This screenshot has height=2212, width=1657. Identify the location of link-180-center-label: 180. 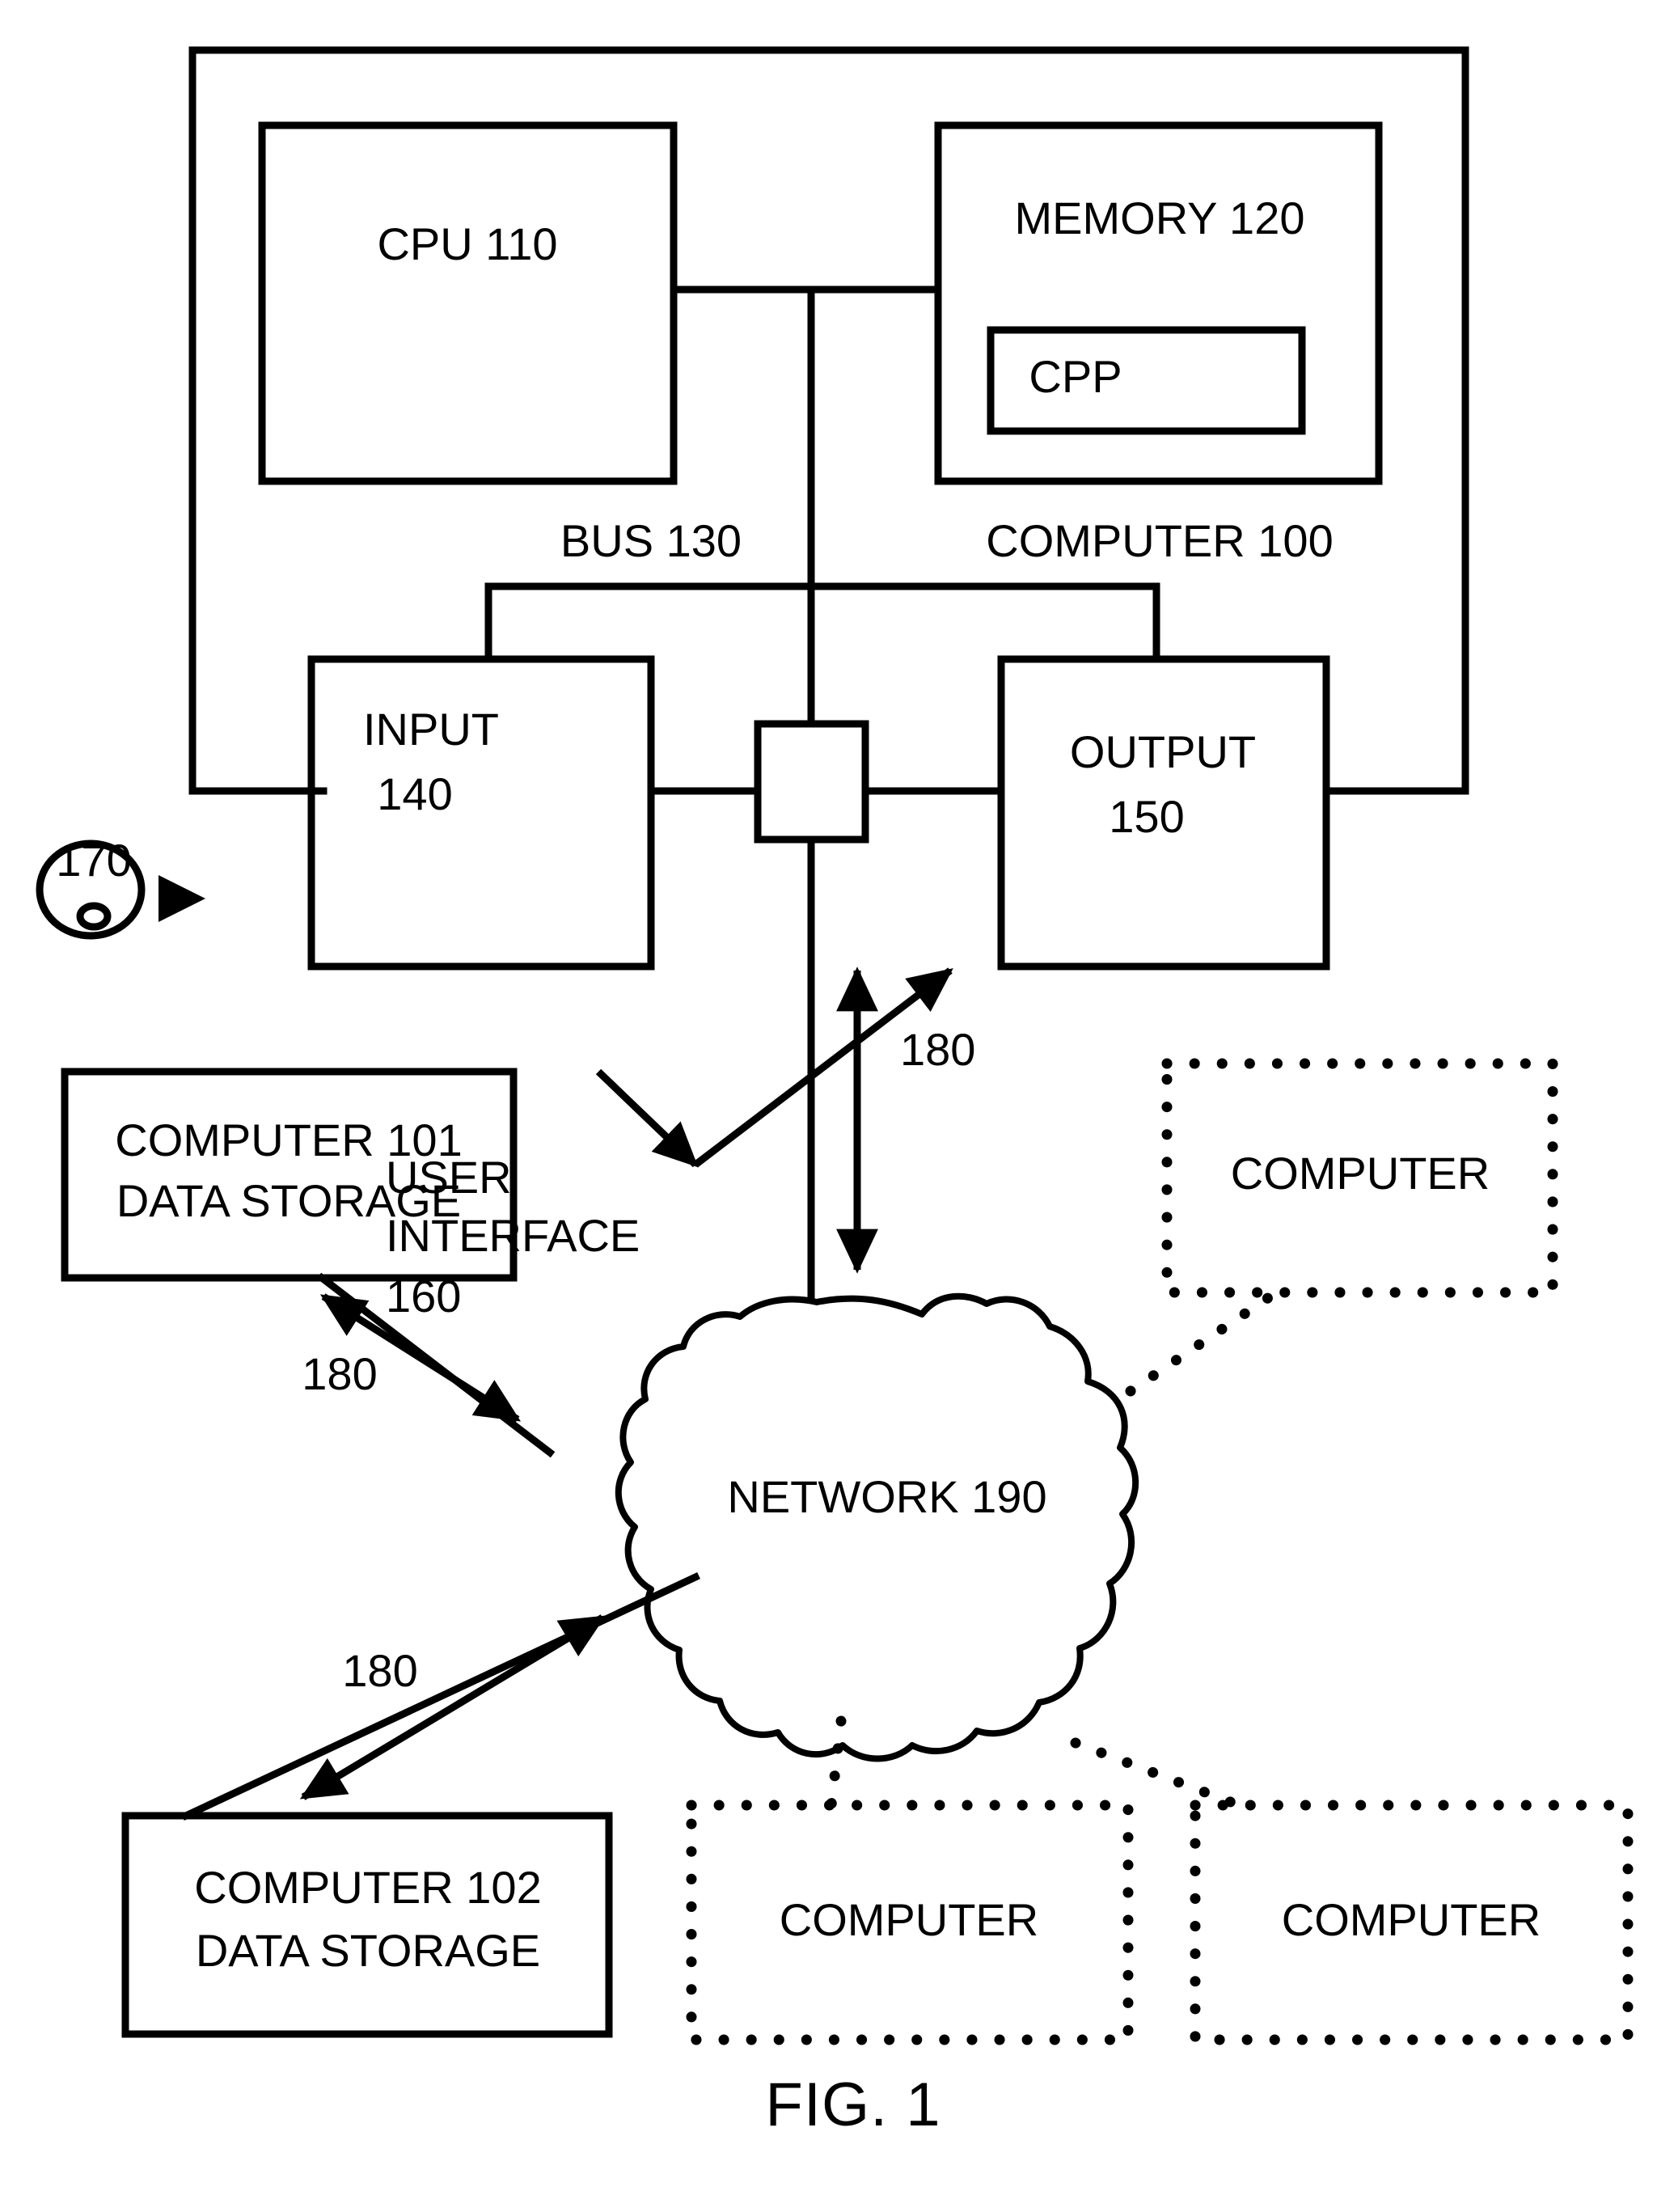
(937, 1049).